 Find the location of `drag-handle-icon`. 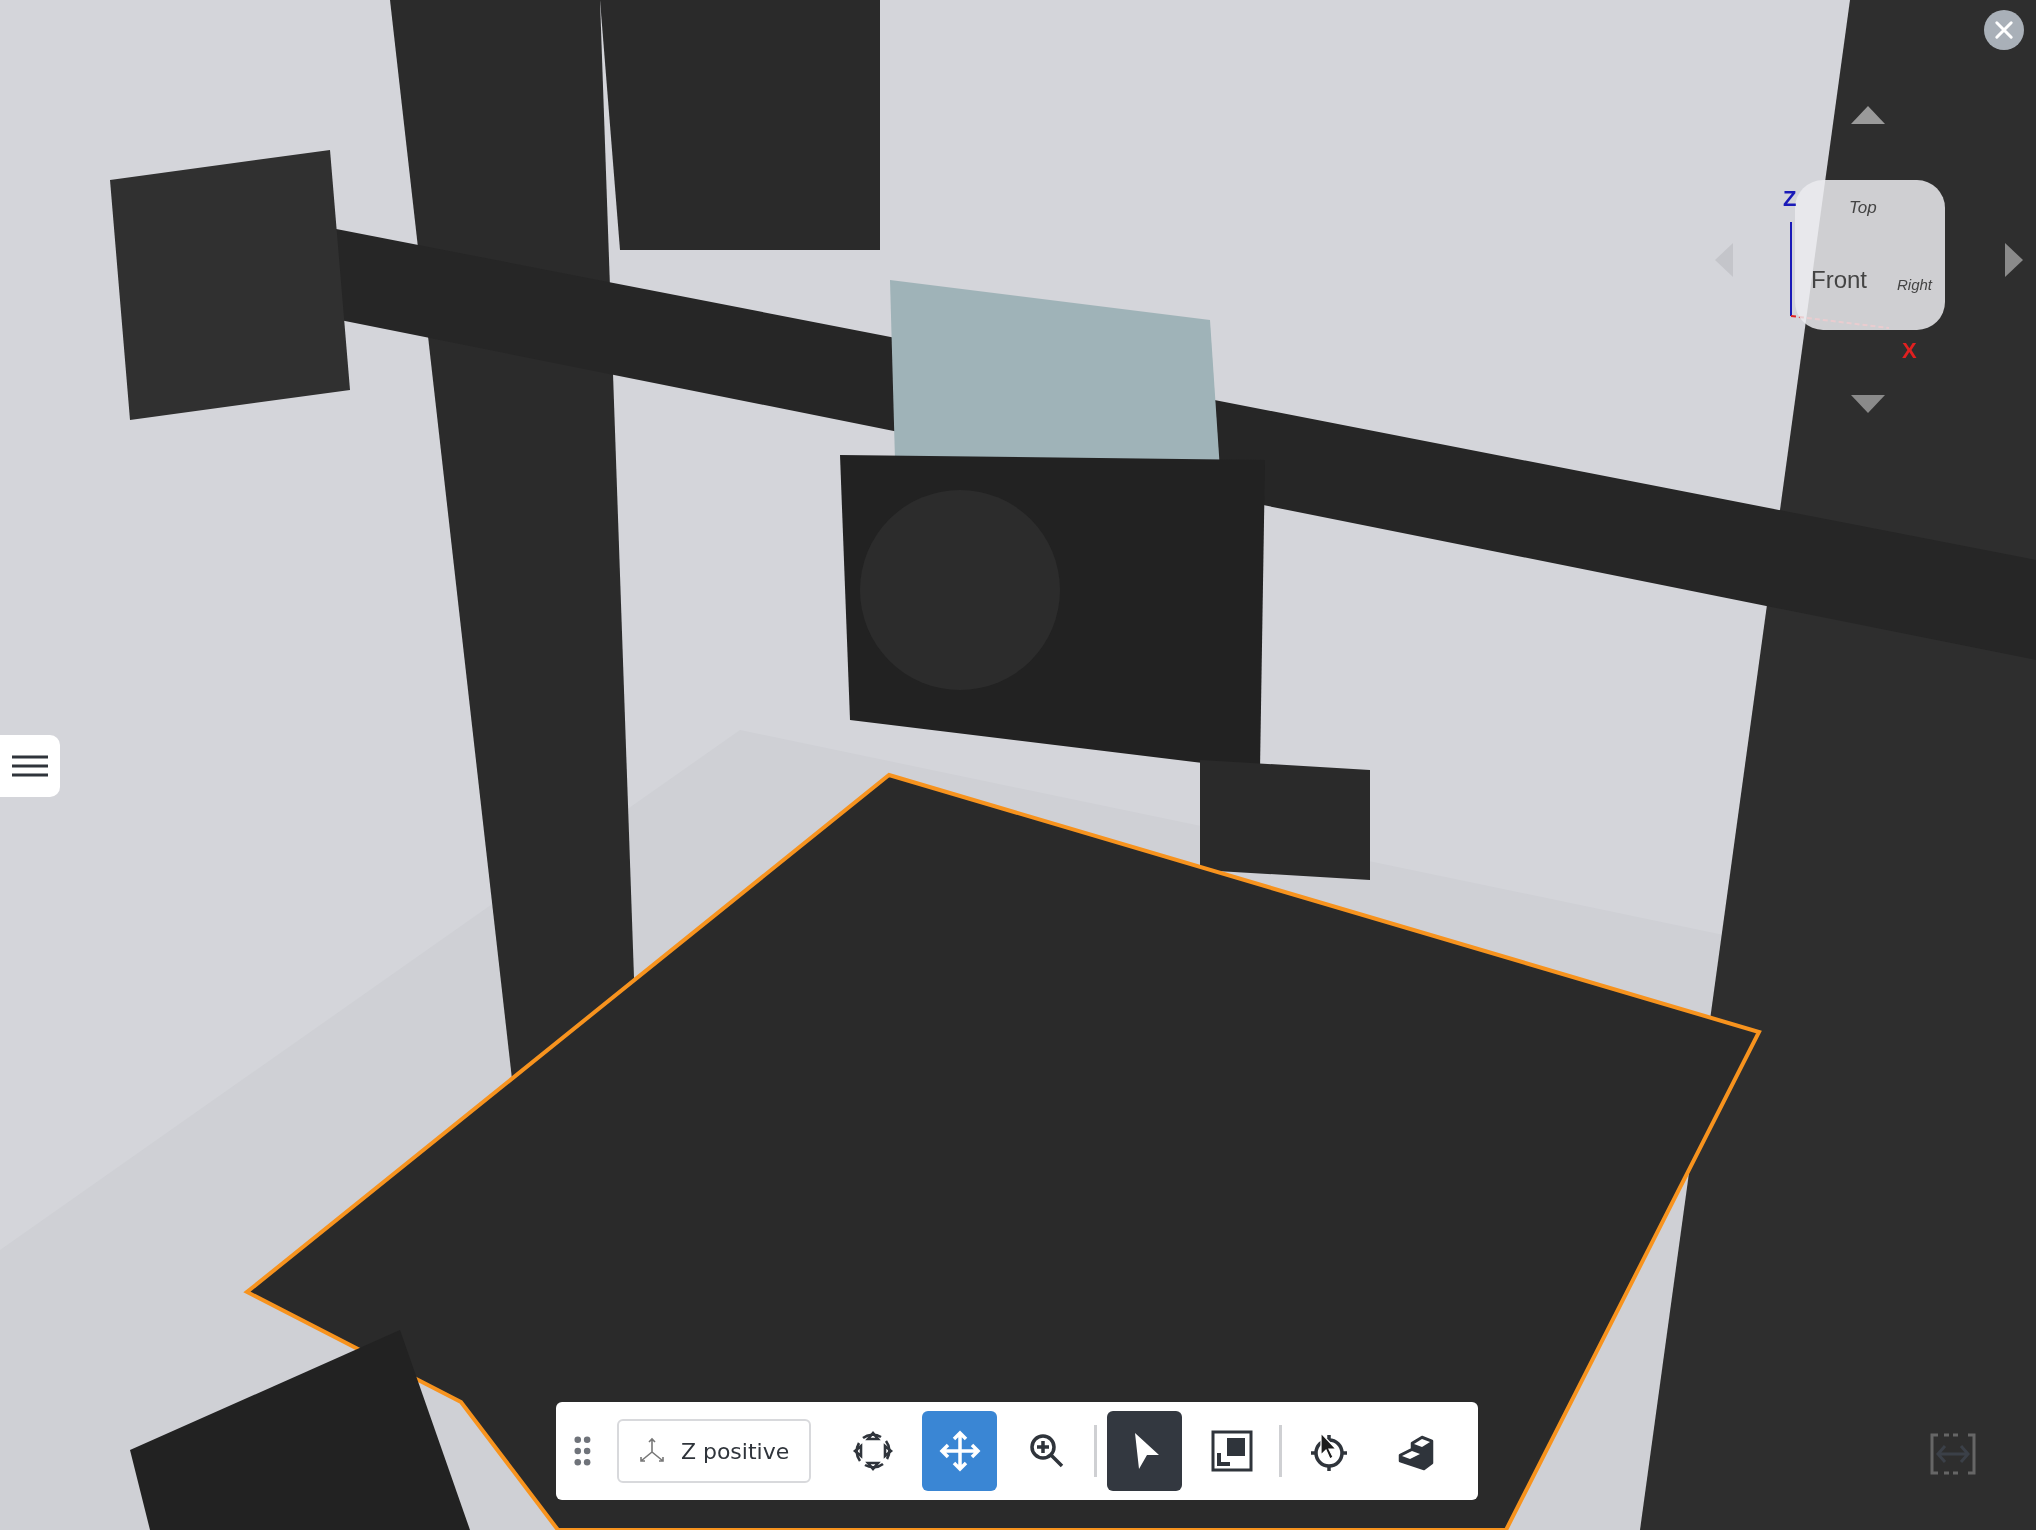

drag-handle-icon is located at coordinates (582, 1451).